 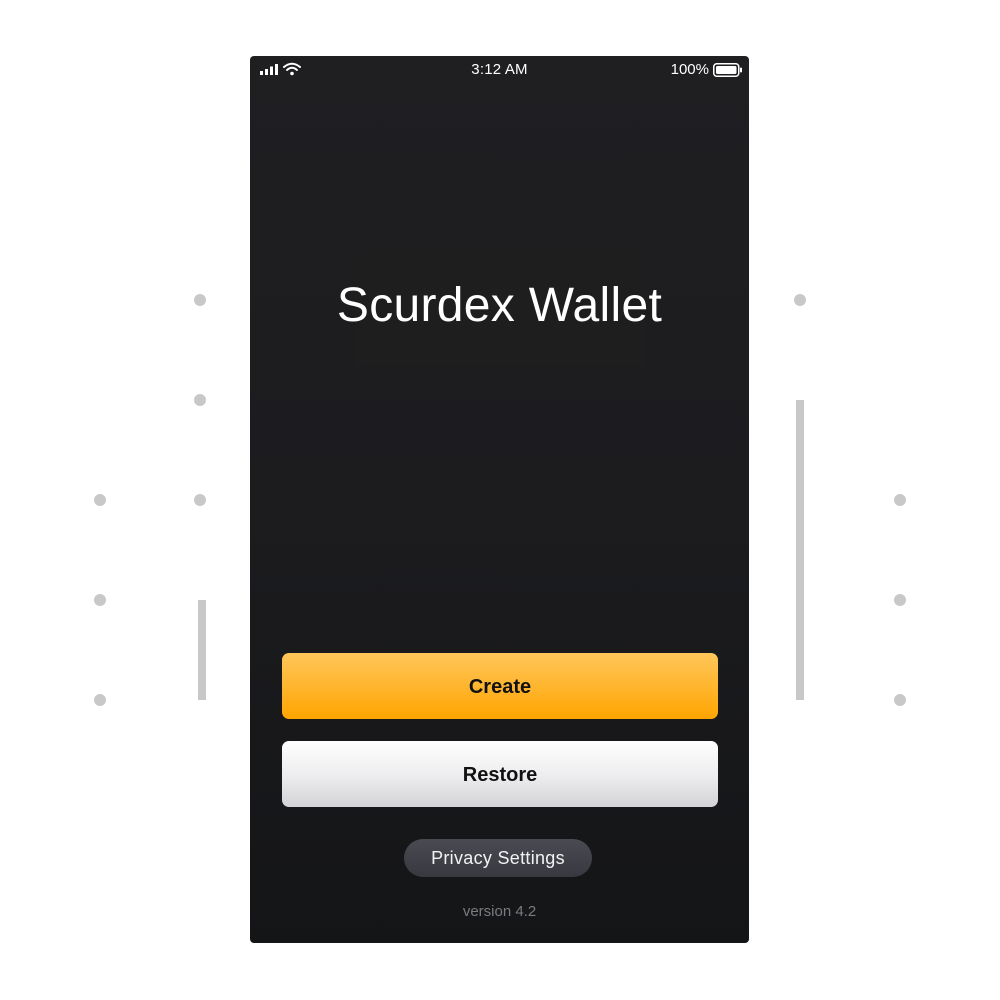 I want to click on privacy-settings-button: Privacy Settings, so click(x=498, y=858).